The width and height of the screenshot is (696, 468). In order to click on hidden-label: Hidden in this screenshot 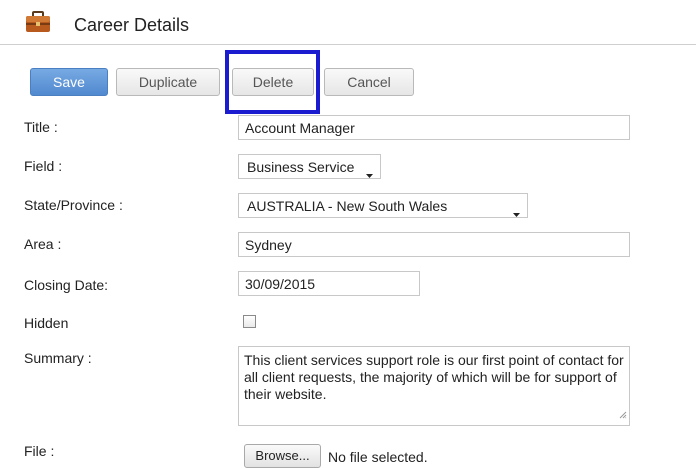, I will do `click(46, 323)`.